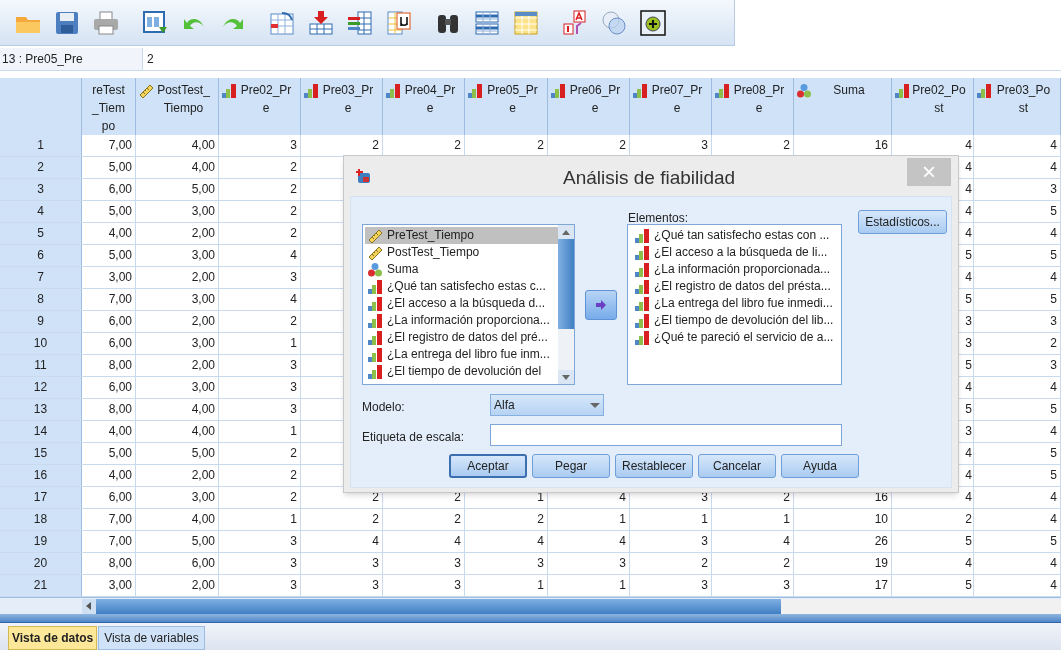 The height and width of the screenshot is (650, 1061). I want to click on scroll-left-icon, so click(89, 606).